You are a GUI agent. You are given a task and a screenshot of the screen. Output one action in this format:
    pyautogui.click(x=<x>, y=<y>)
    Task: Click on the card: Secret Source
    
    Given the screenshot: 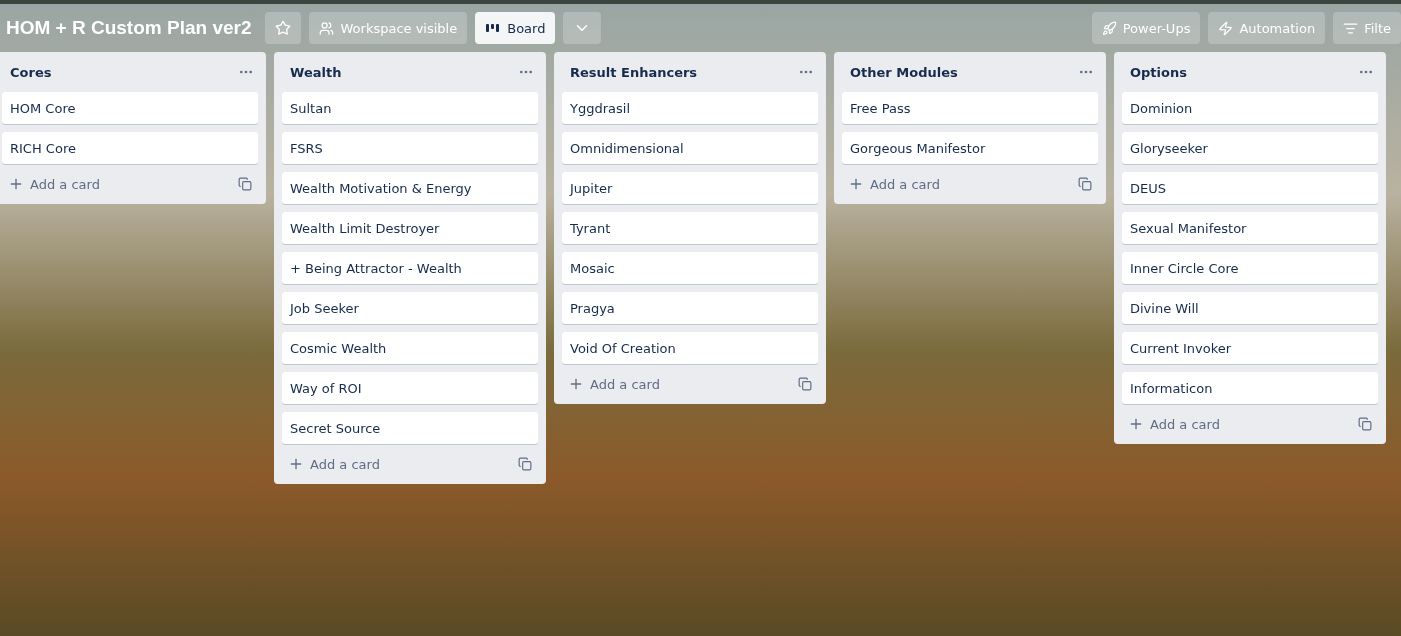 What is the action you would take?
    pyautogui.click(x=410, y=428)
    